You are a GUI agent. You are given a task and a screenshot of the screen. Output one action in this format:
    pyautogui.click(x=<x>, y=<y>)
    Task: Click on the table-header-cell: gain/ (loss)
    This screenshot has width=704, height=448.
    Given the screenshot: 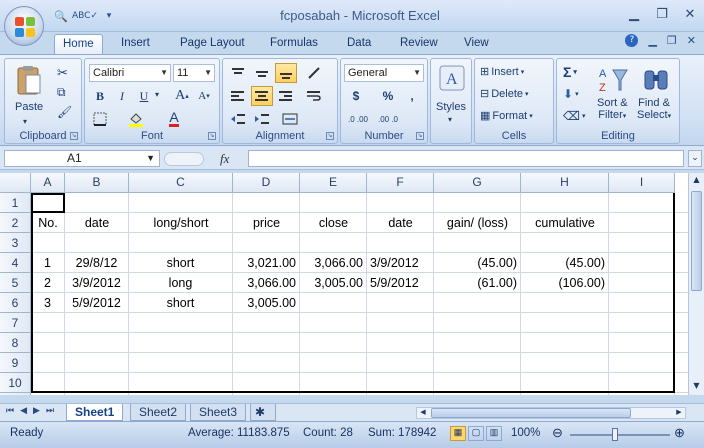 What is the action you would take?
    pyautogui.click(x=477, y=223)
    